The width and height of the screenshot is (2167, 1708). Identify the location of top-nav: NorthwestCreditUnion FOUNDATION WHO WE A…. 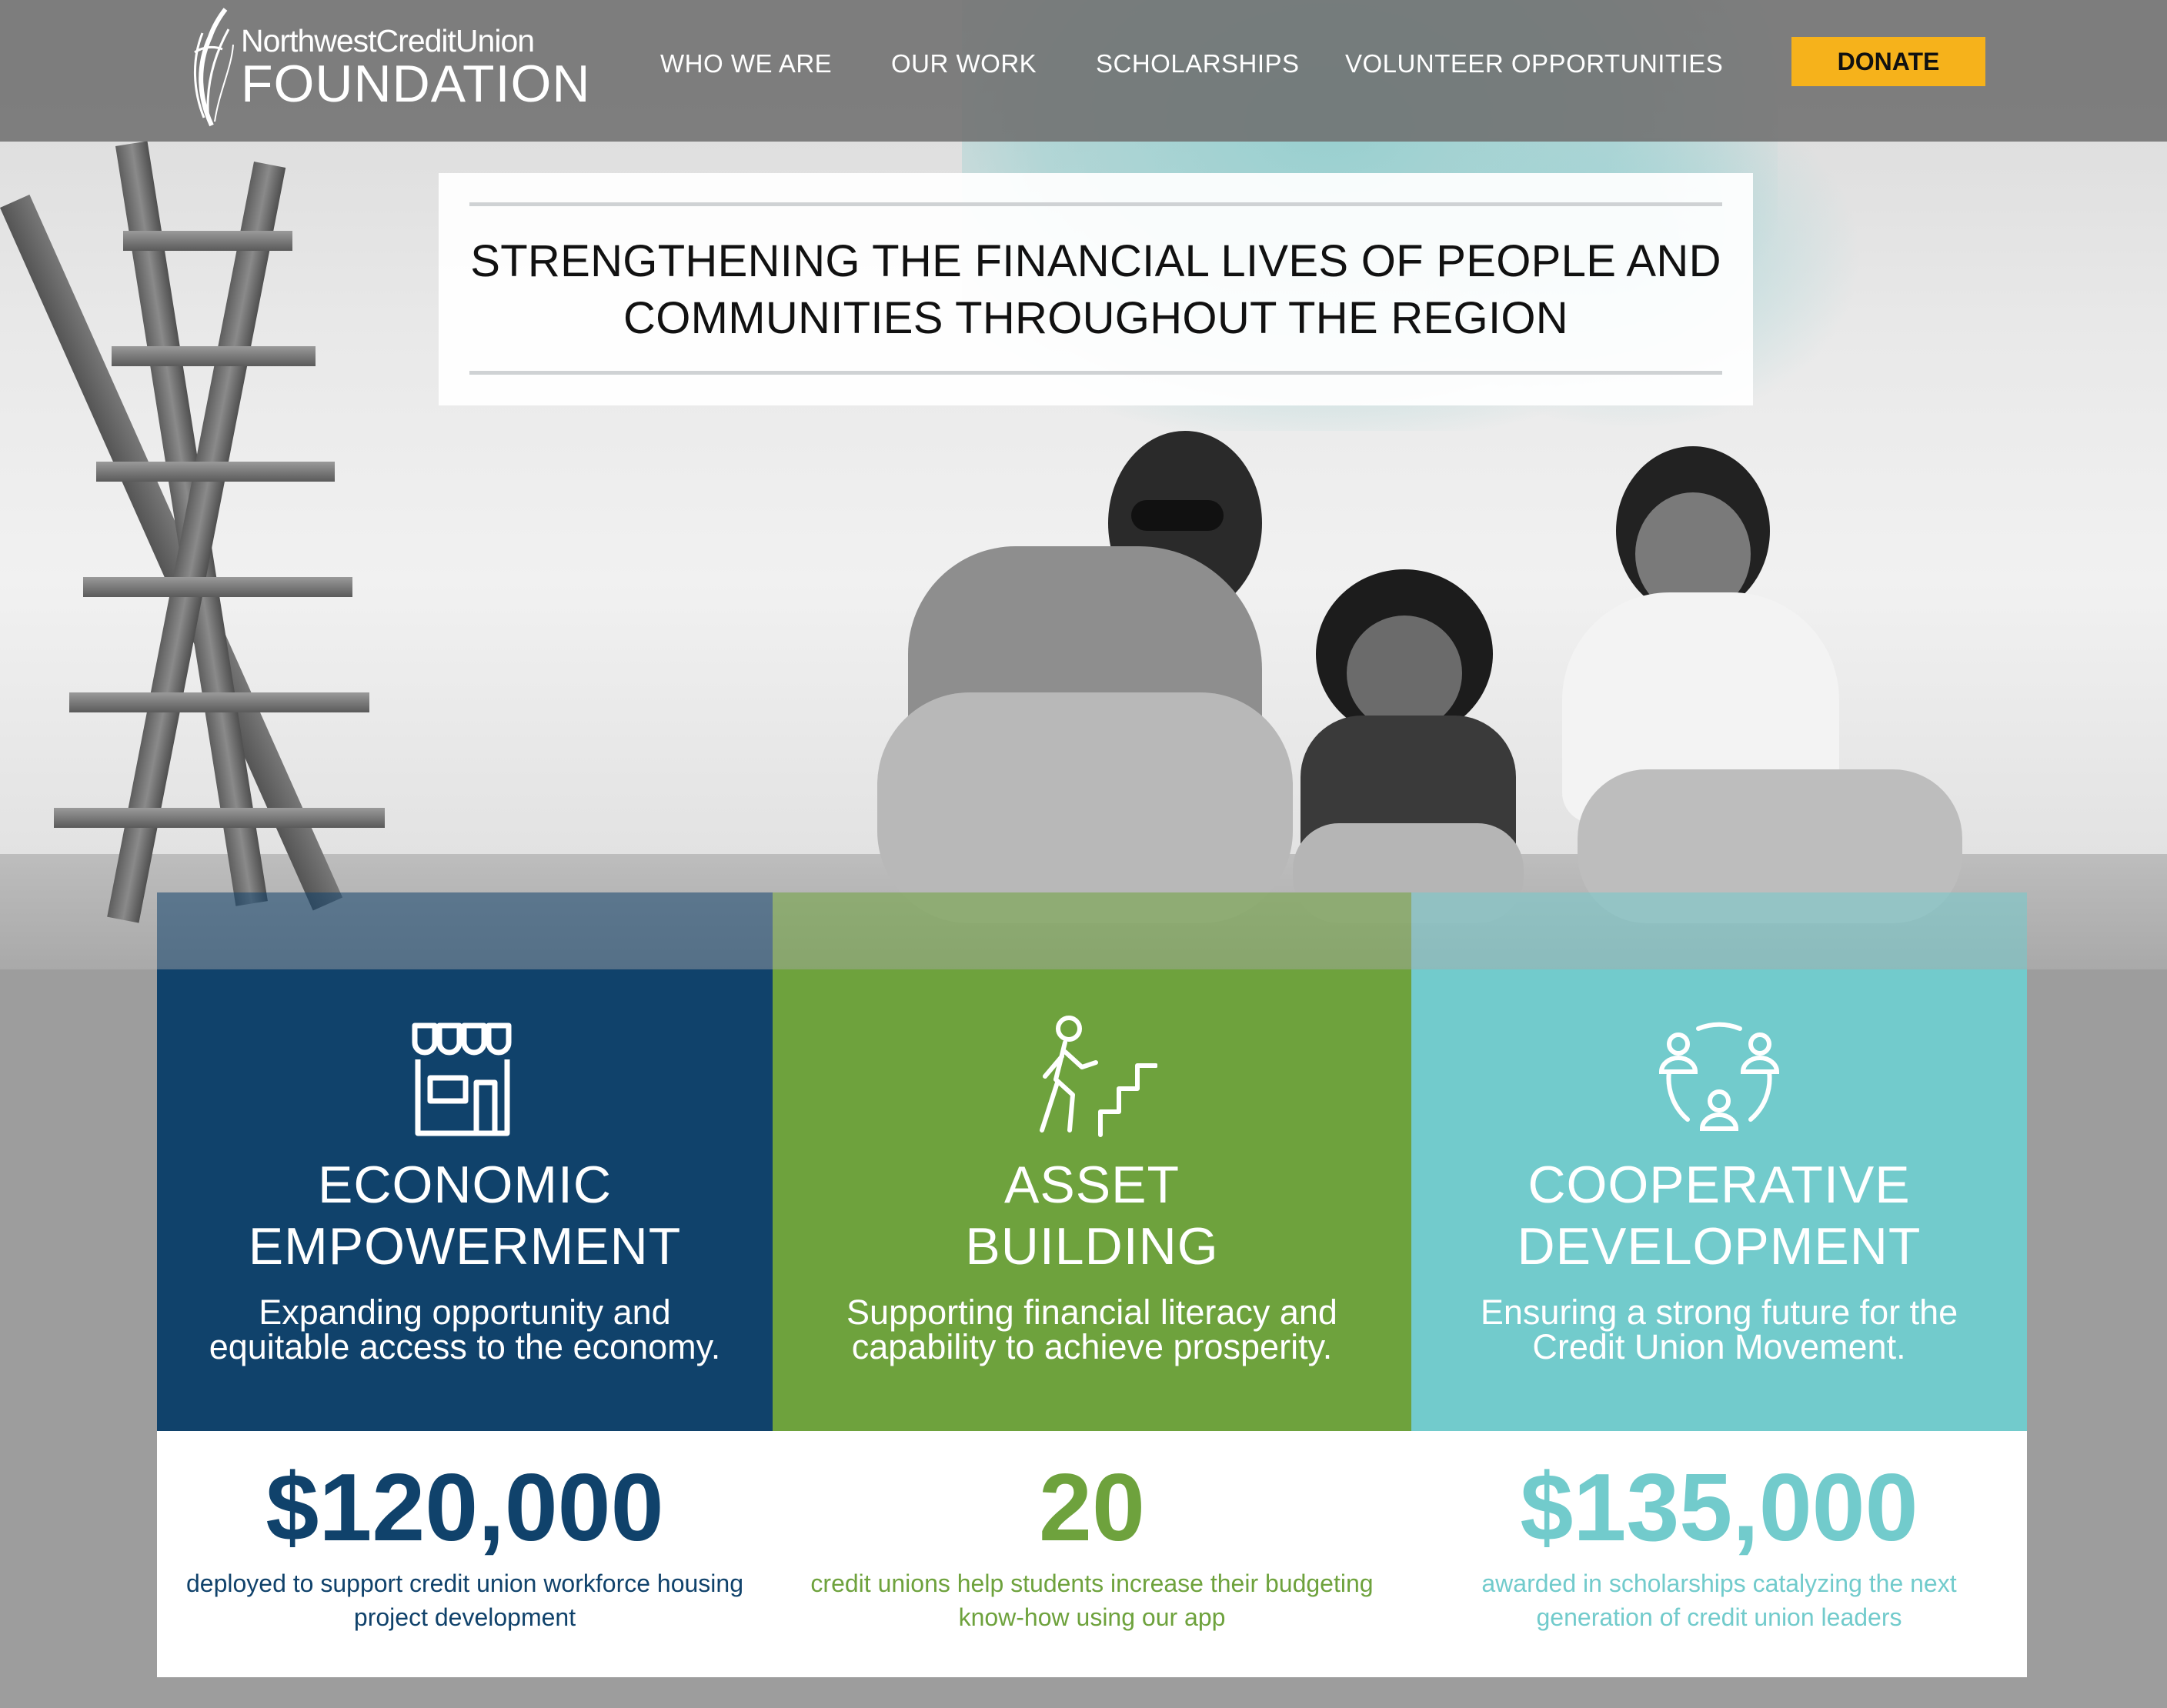
(1083, 71).